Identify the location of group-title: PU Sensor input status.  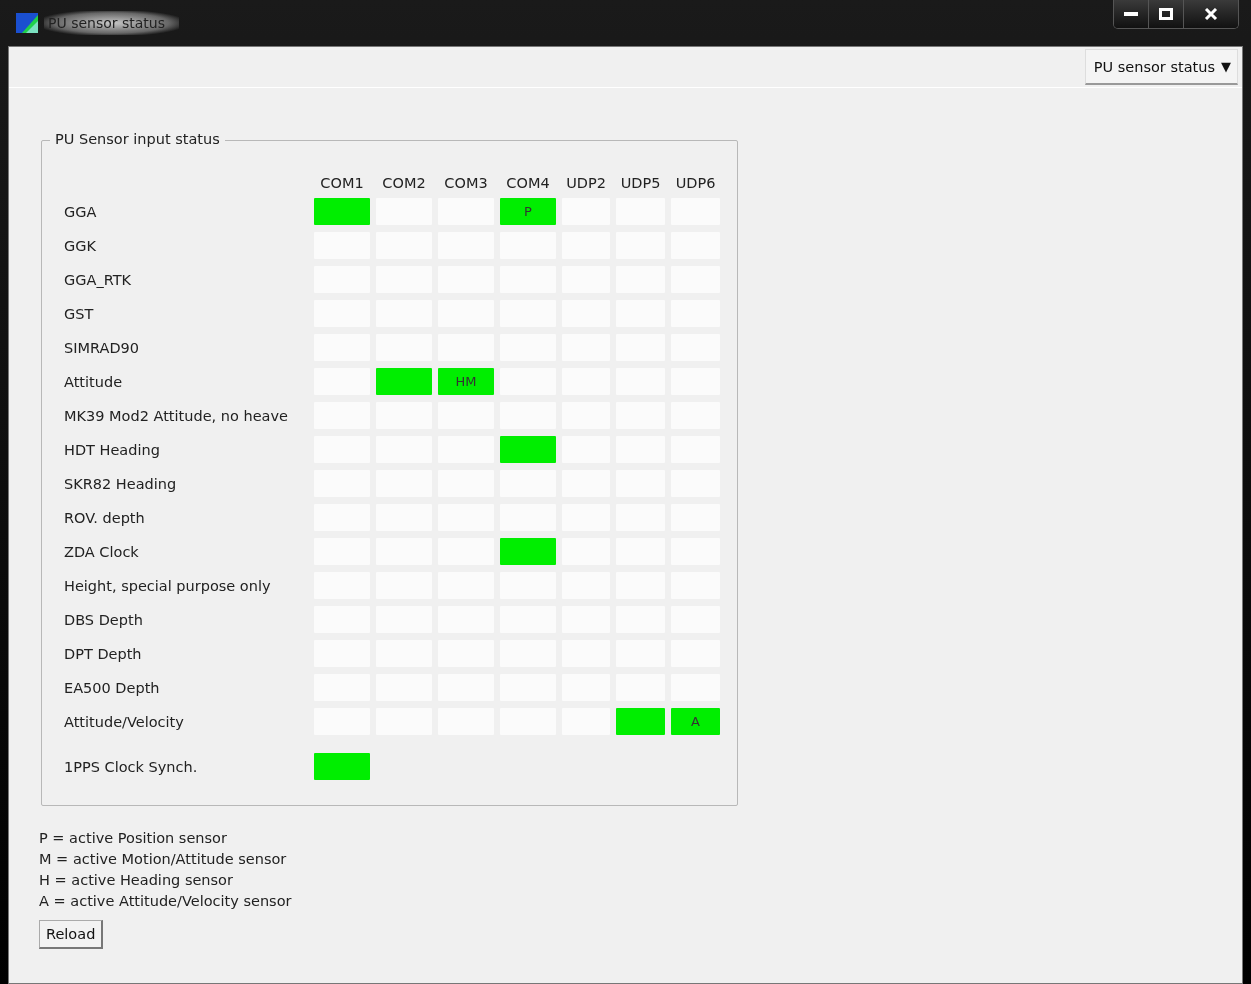
(137, 139).